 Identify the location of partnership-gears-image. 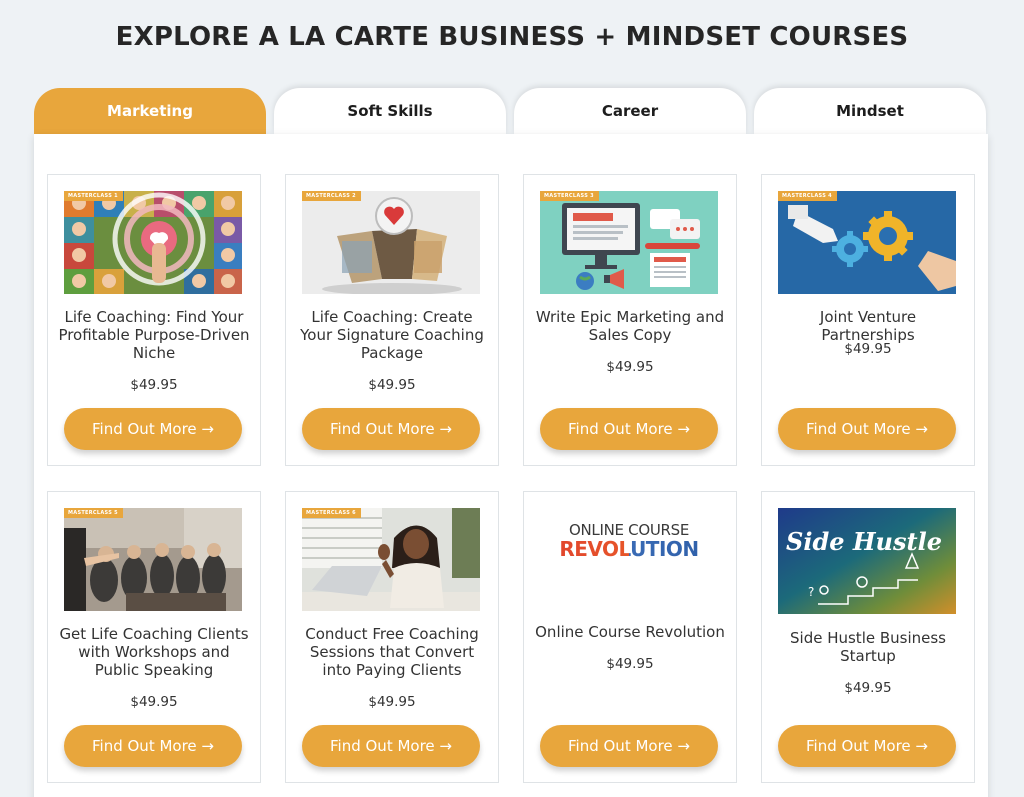
(867, 242).